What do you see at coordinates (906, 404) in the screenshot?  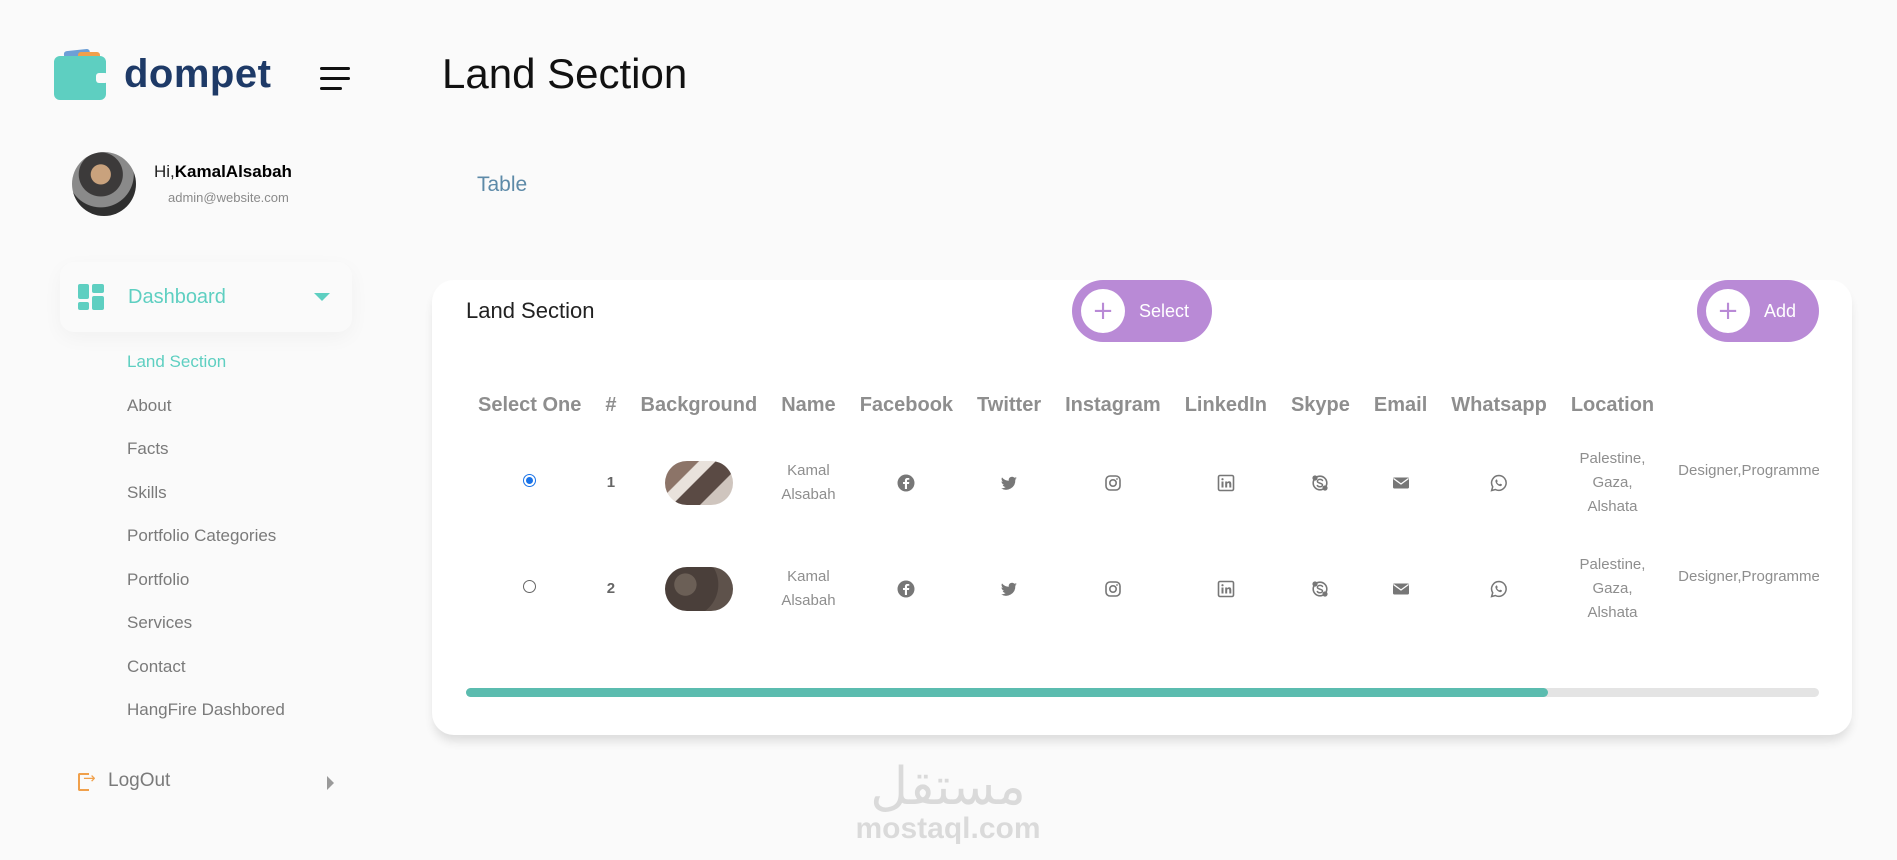 I see `column-header: Facebook` at bounding box center [906, 404].